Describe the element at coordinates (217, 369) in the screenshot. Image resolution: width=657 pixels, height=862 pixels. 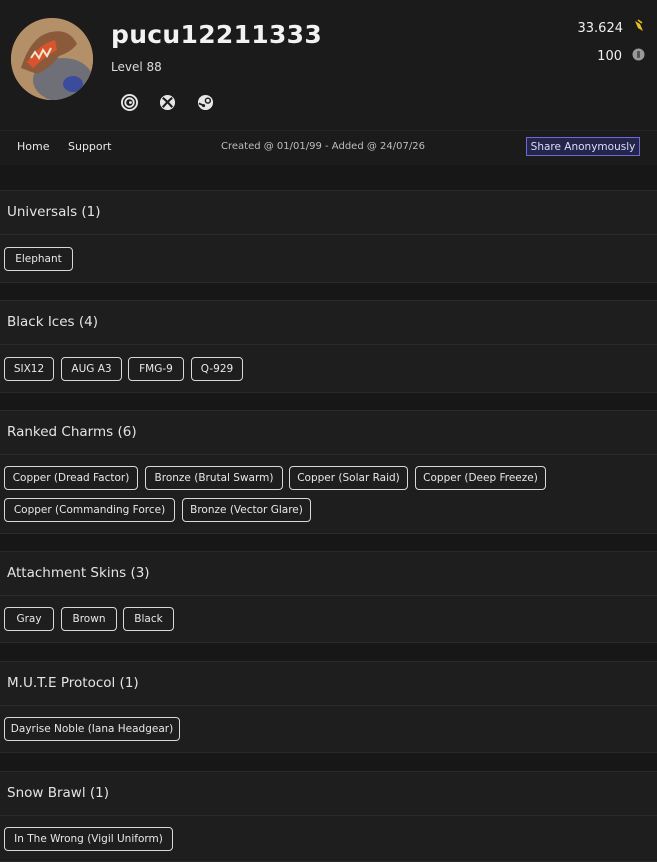
I see `item-tag: Q-929` at that location.